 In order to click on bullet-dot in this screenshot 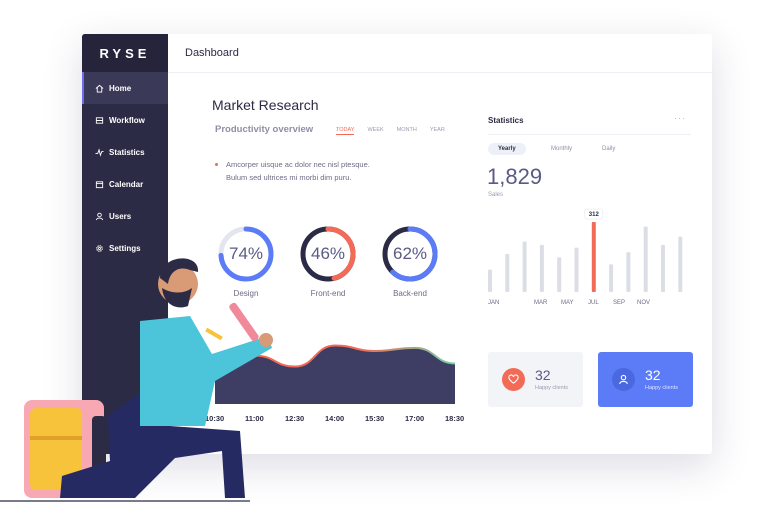, I will do `click(216, 164)`.